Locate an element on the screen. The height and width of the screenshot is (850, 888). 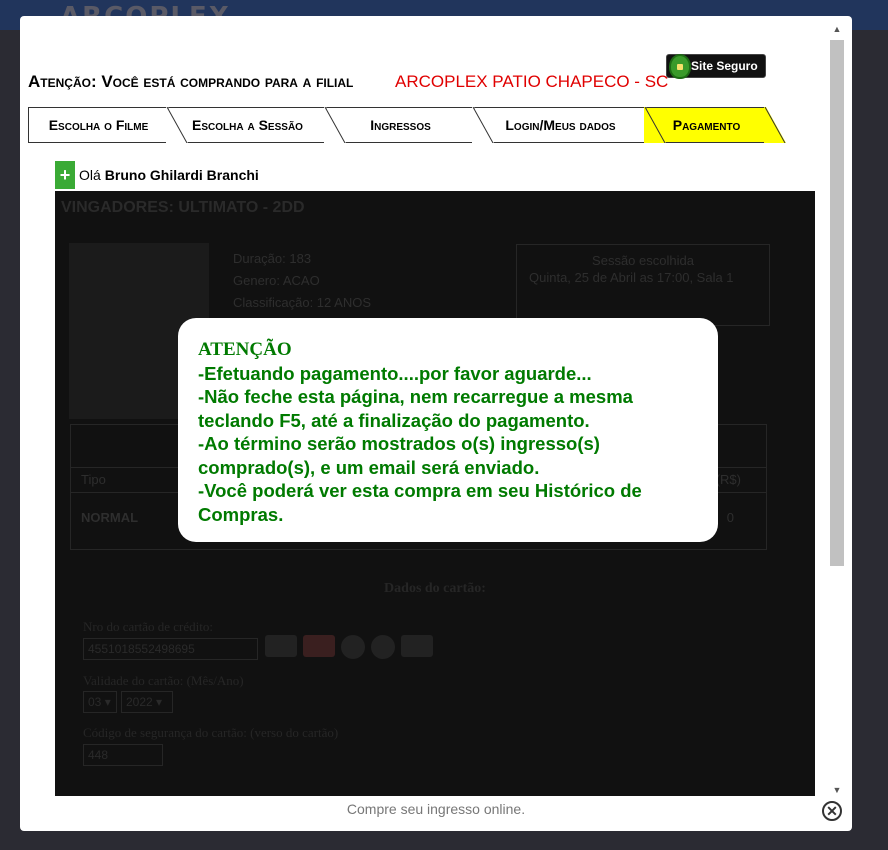
session-title: Sessão escolhida is located at coordinates (643, 260).